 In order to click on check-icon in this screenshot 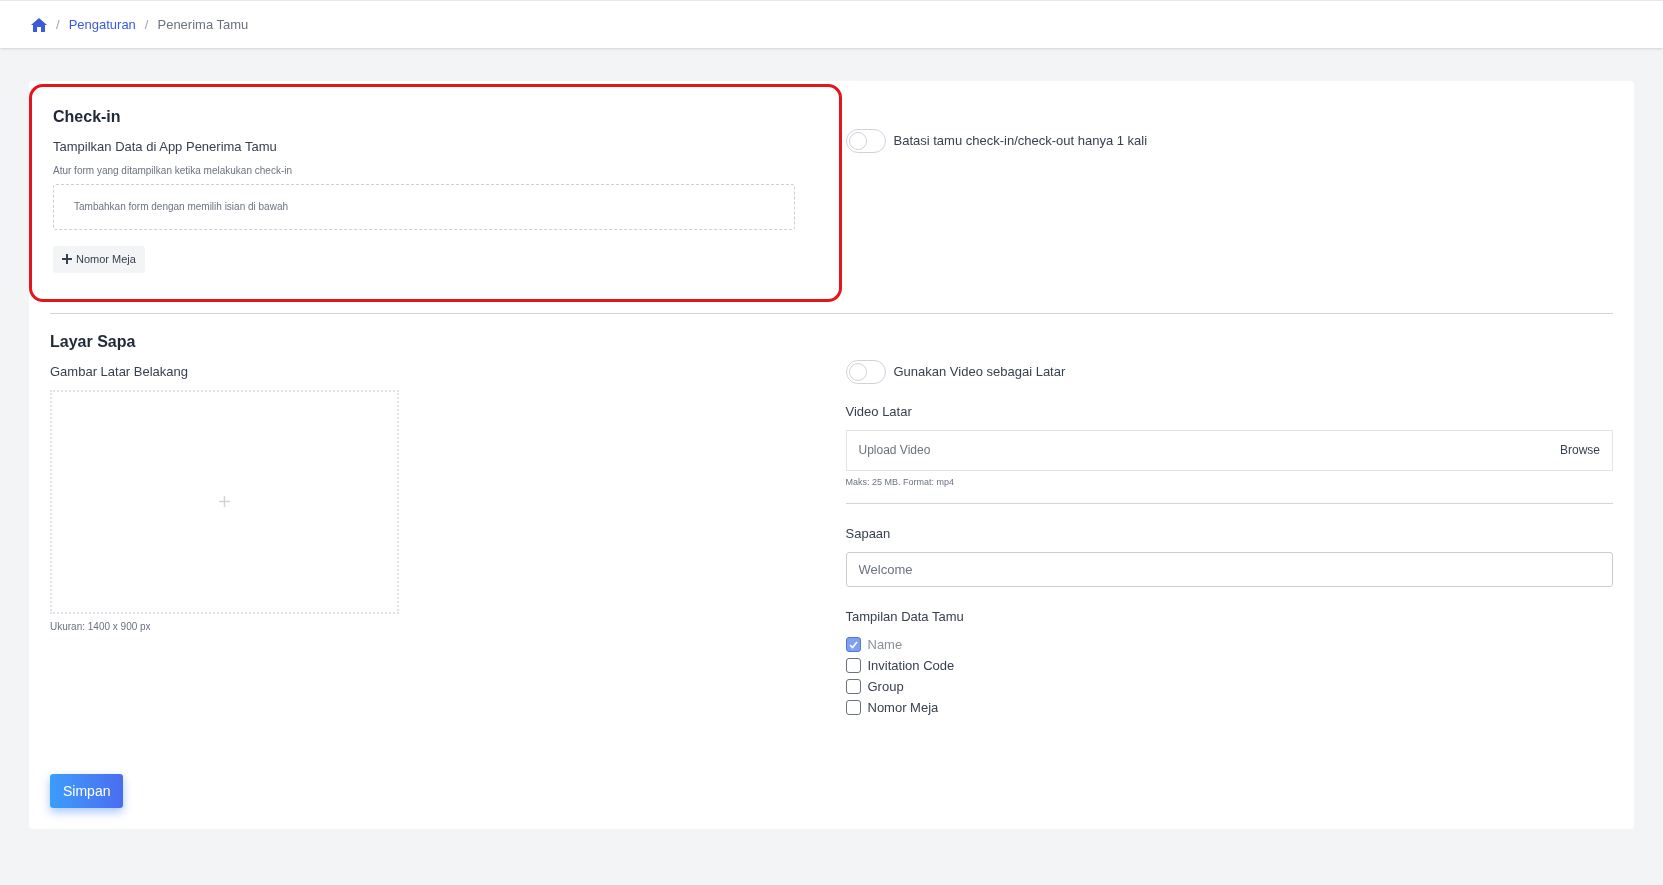, I will do `click(853, 644)`.